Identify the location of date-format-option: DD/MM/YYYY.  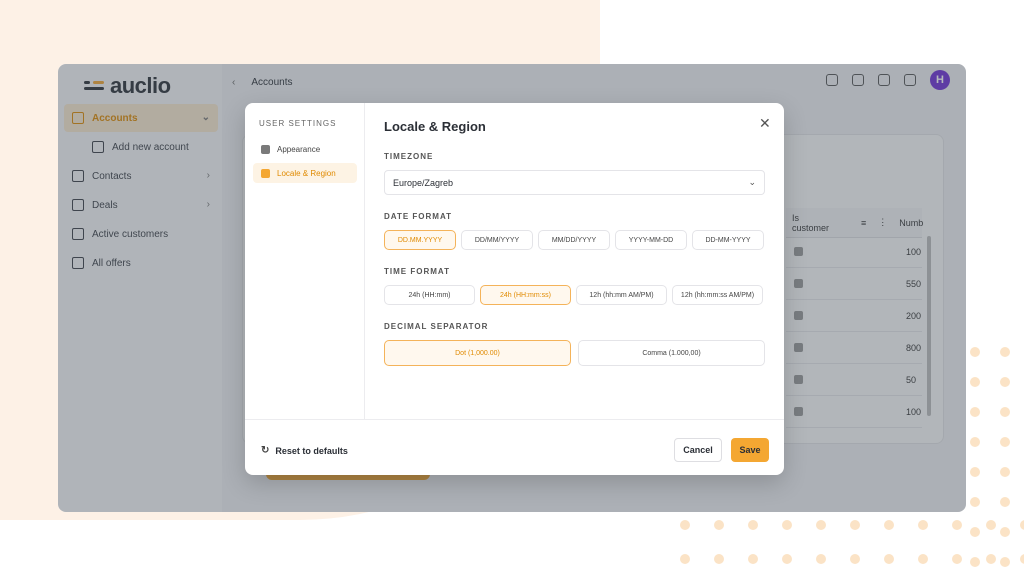
(497, 240).